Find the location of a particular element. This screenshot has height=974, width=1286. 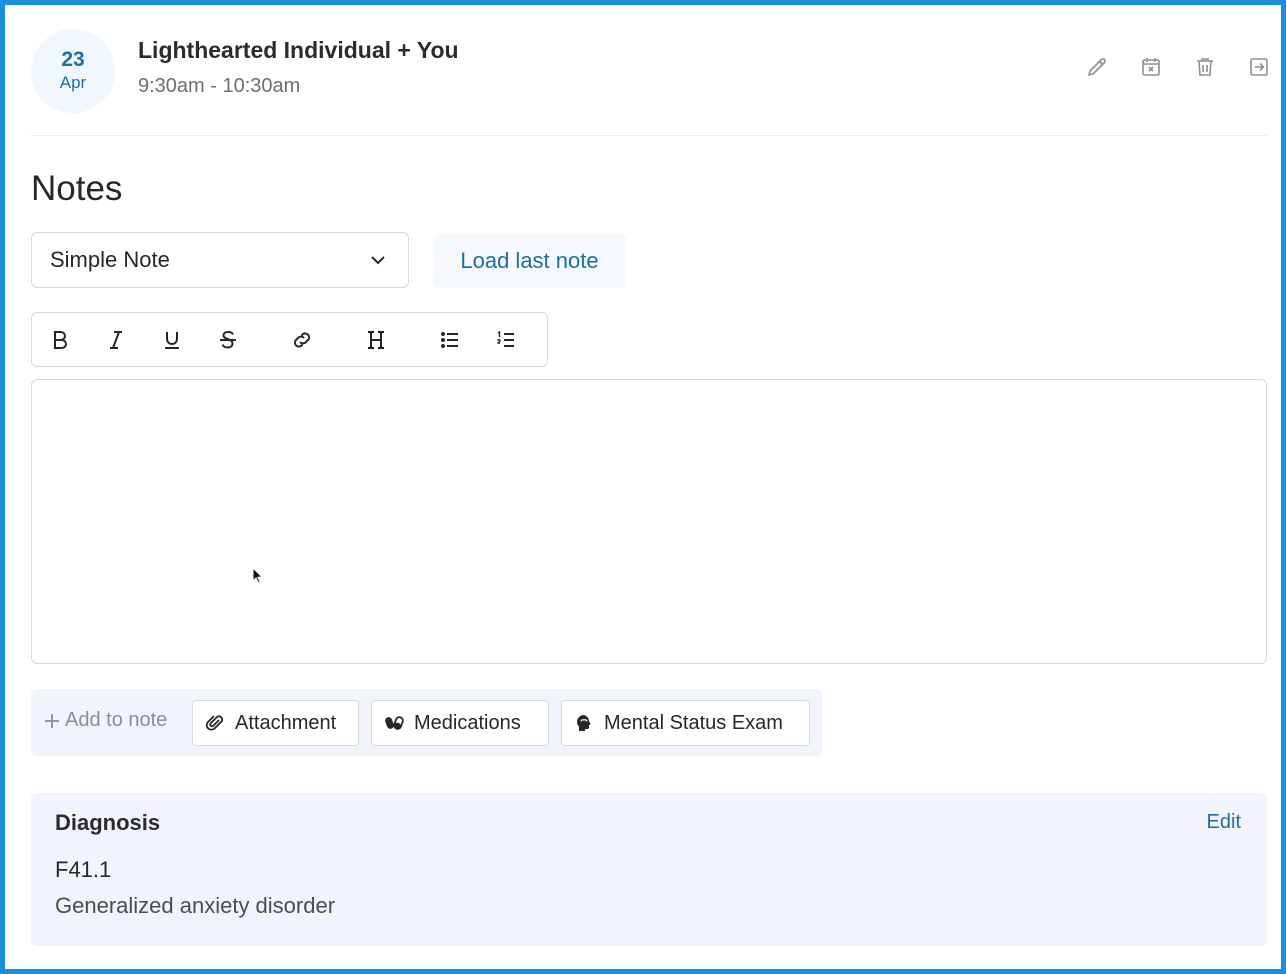

heading-button is located at coordinates (376, 340).